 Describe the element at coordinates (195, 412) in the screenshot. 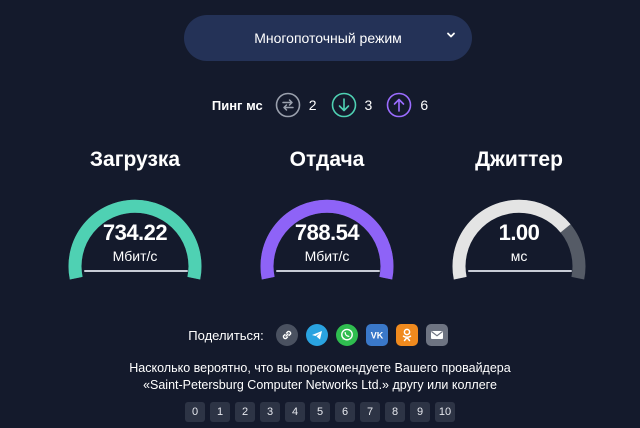

I see `nps-score-0: 0` at that location.